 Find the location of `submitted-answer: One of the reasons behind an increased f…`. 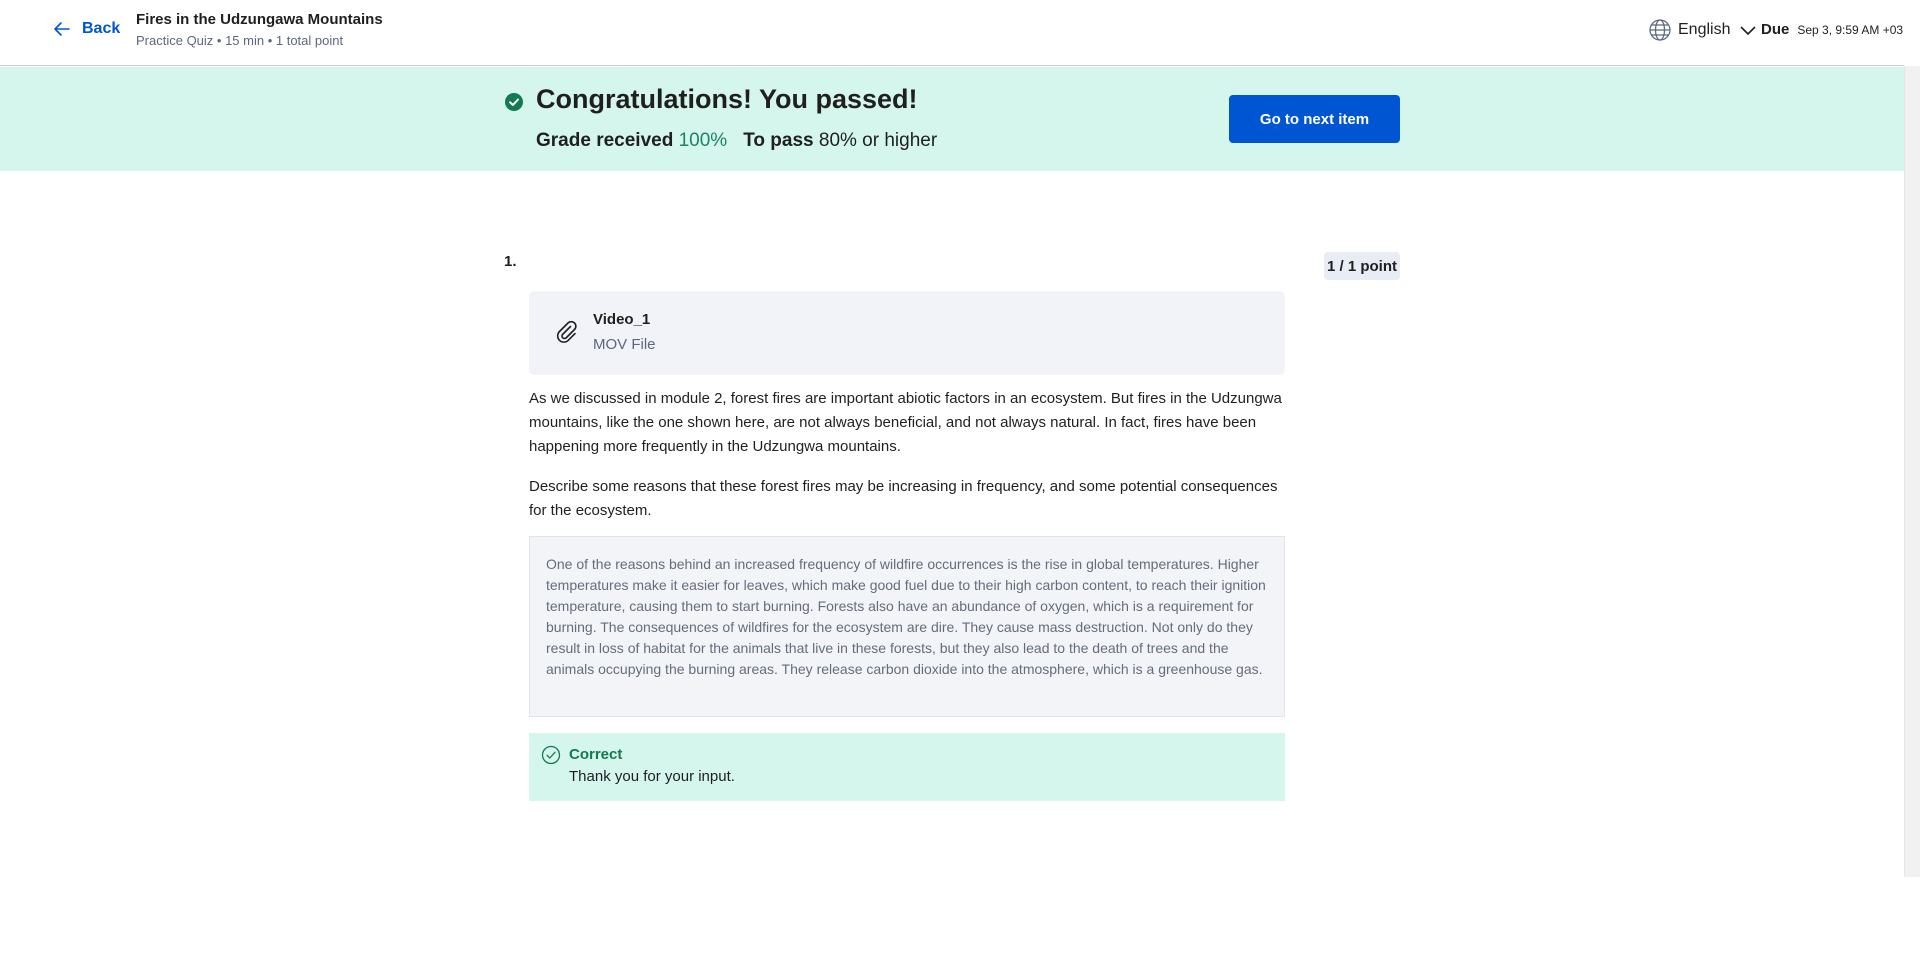

submitted-answer: One of the reasons behind an increased f… is located at coordinates (907, 626).